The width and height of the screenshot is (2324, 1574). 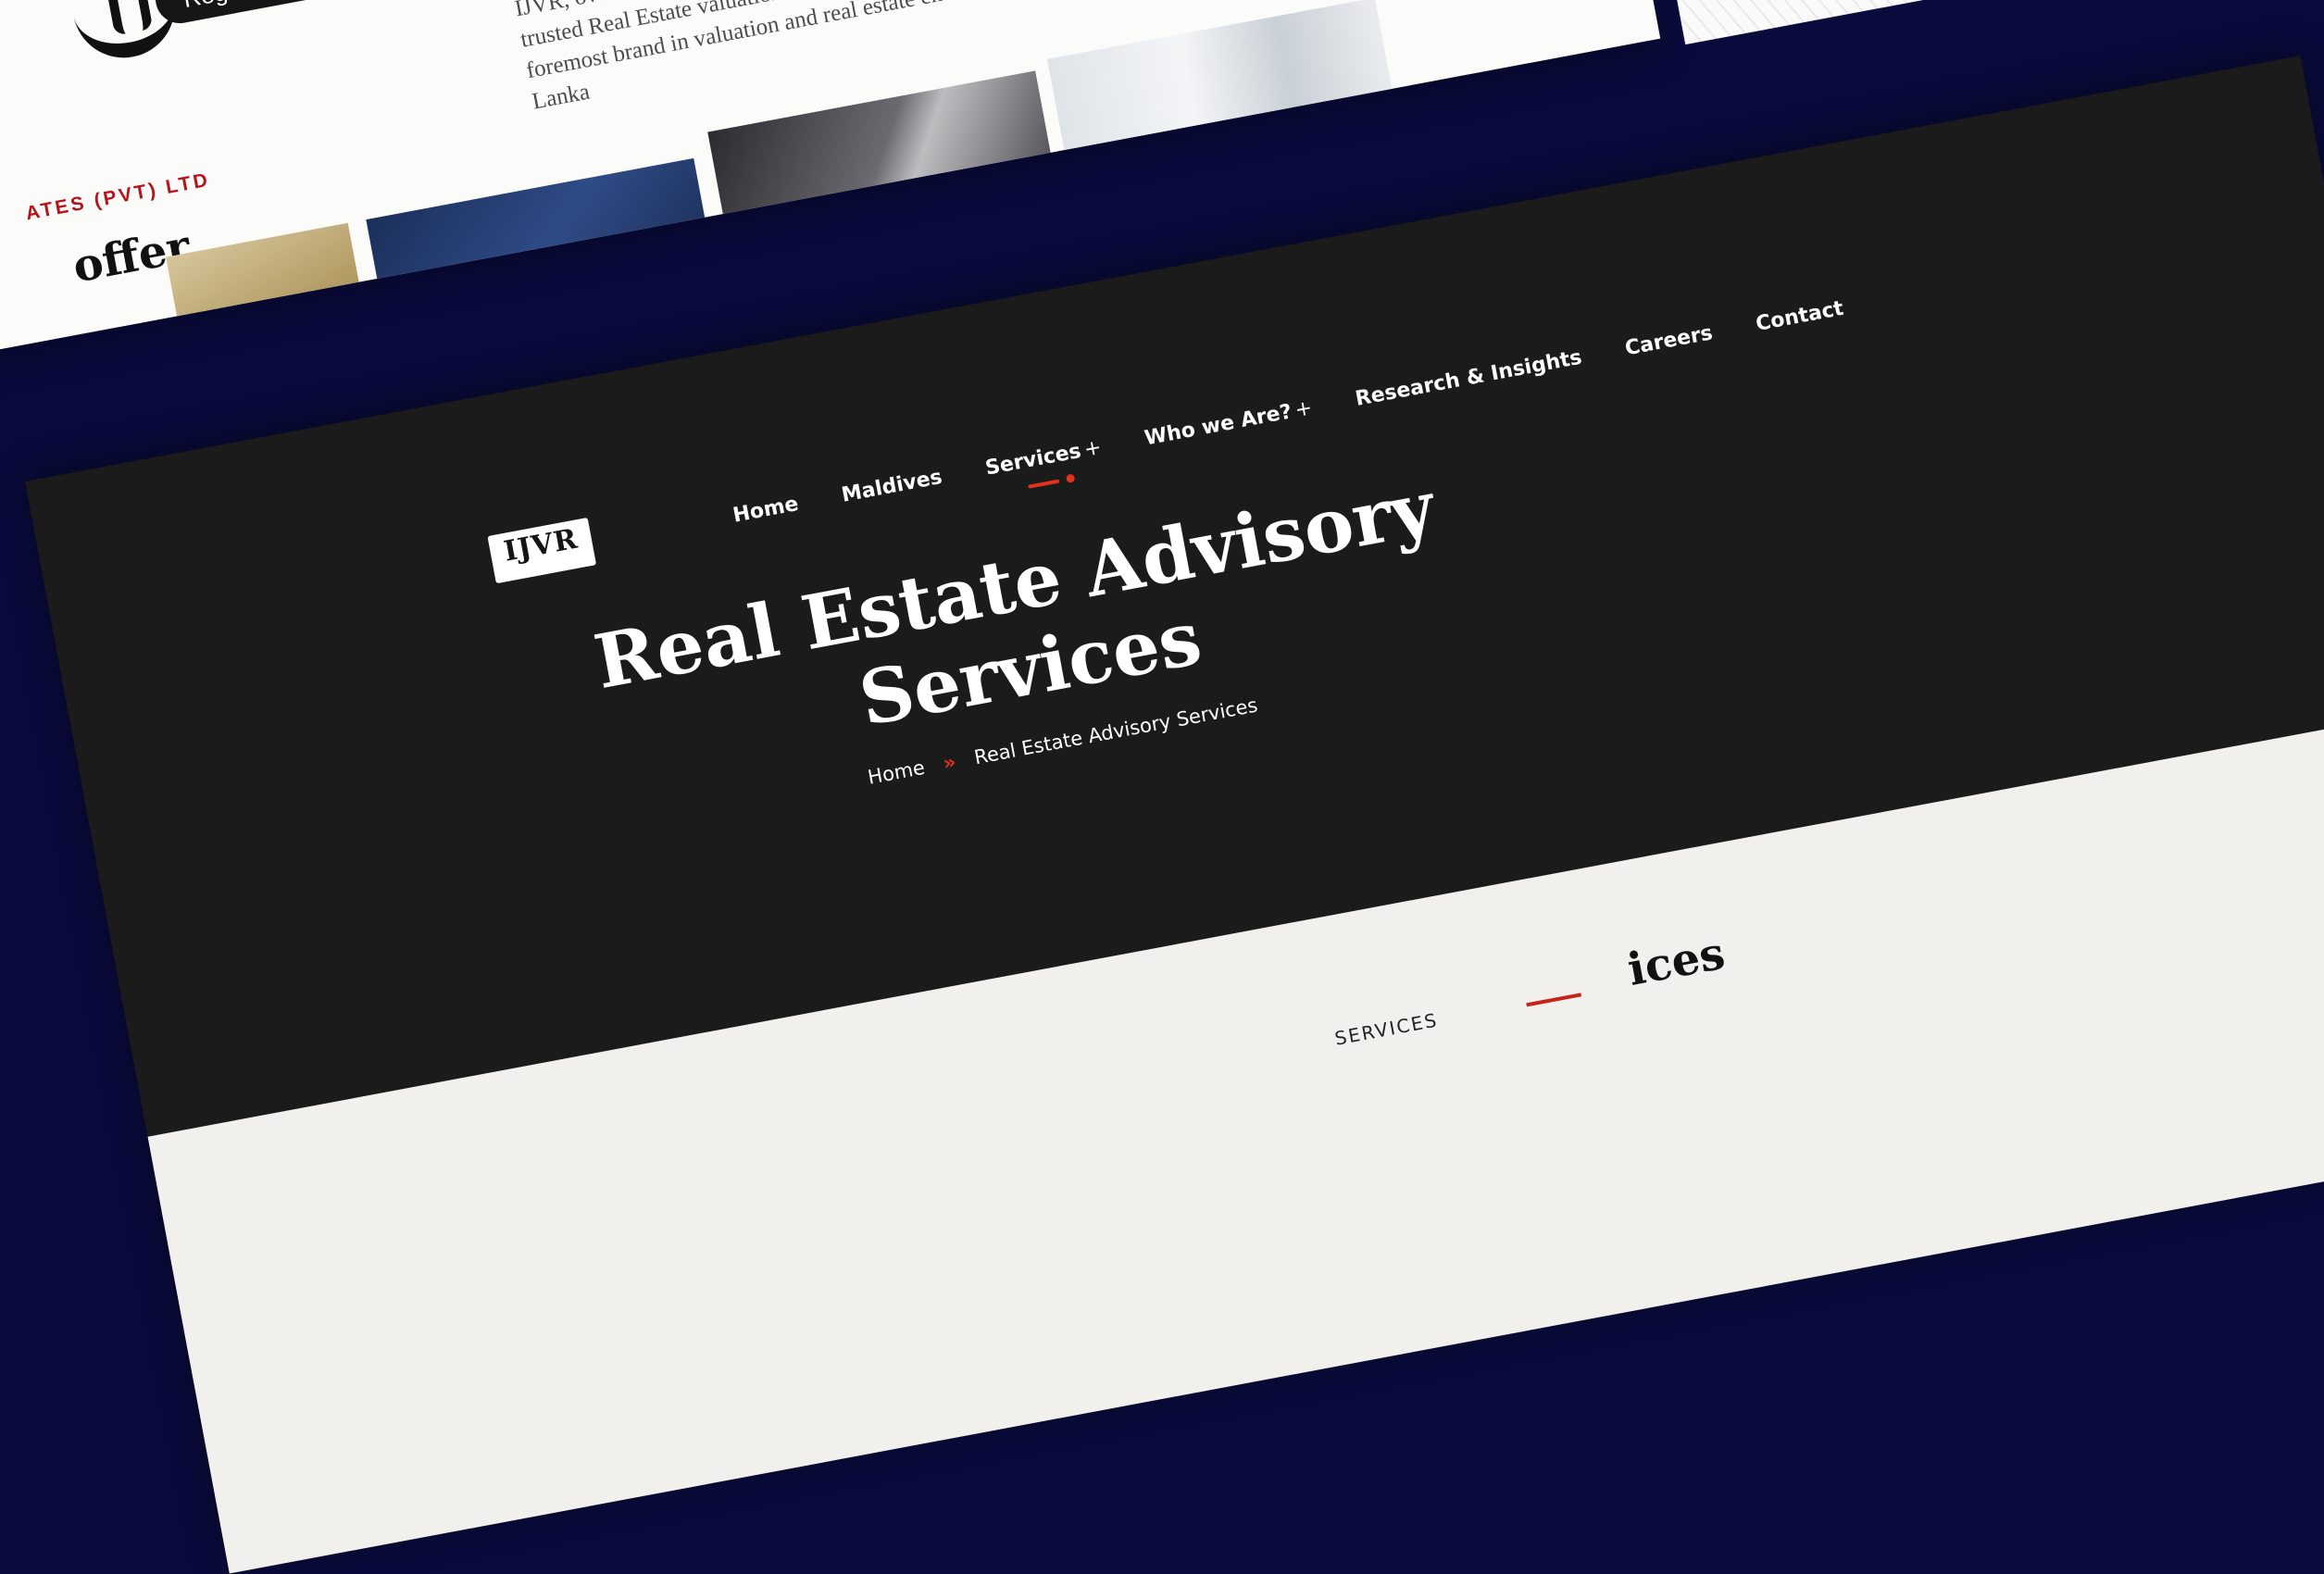 I want to click on nav-item-home: Home, so click(x=767, y=517).